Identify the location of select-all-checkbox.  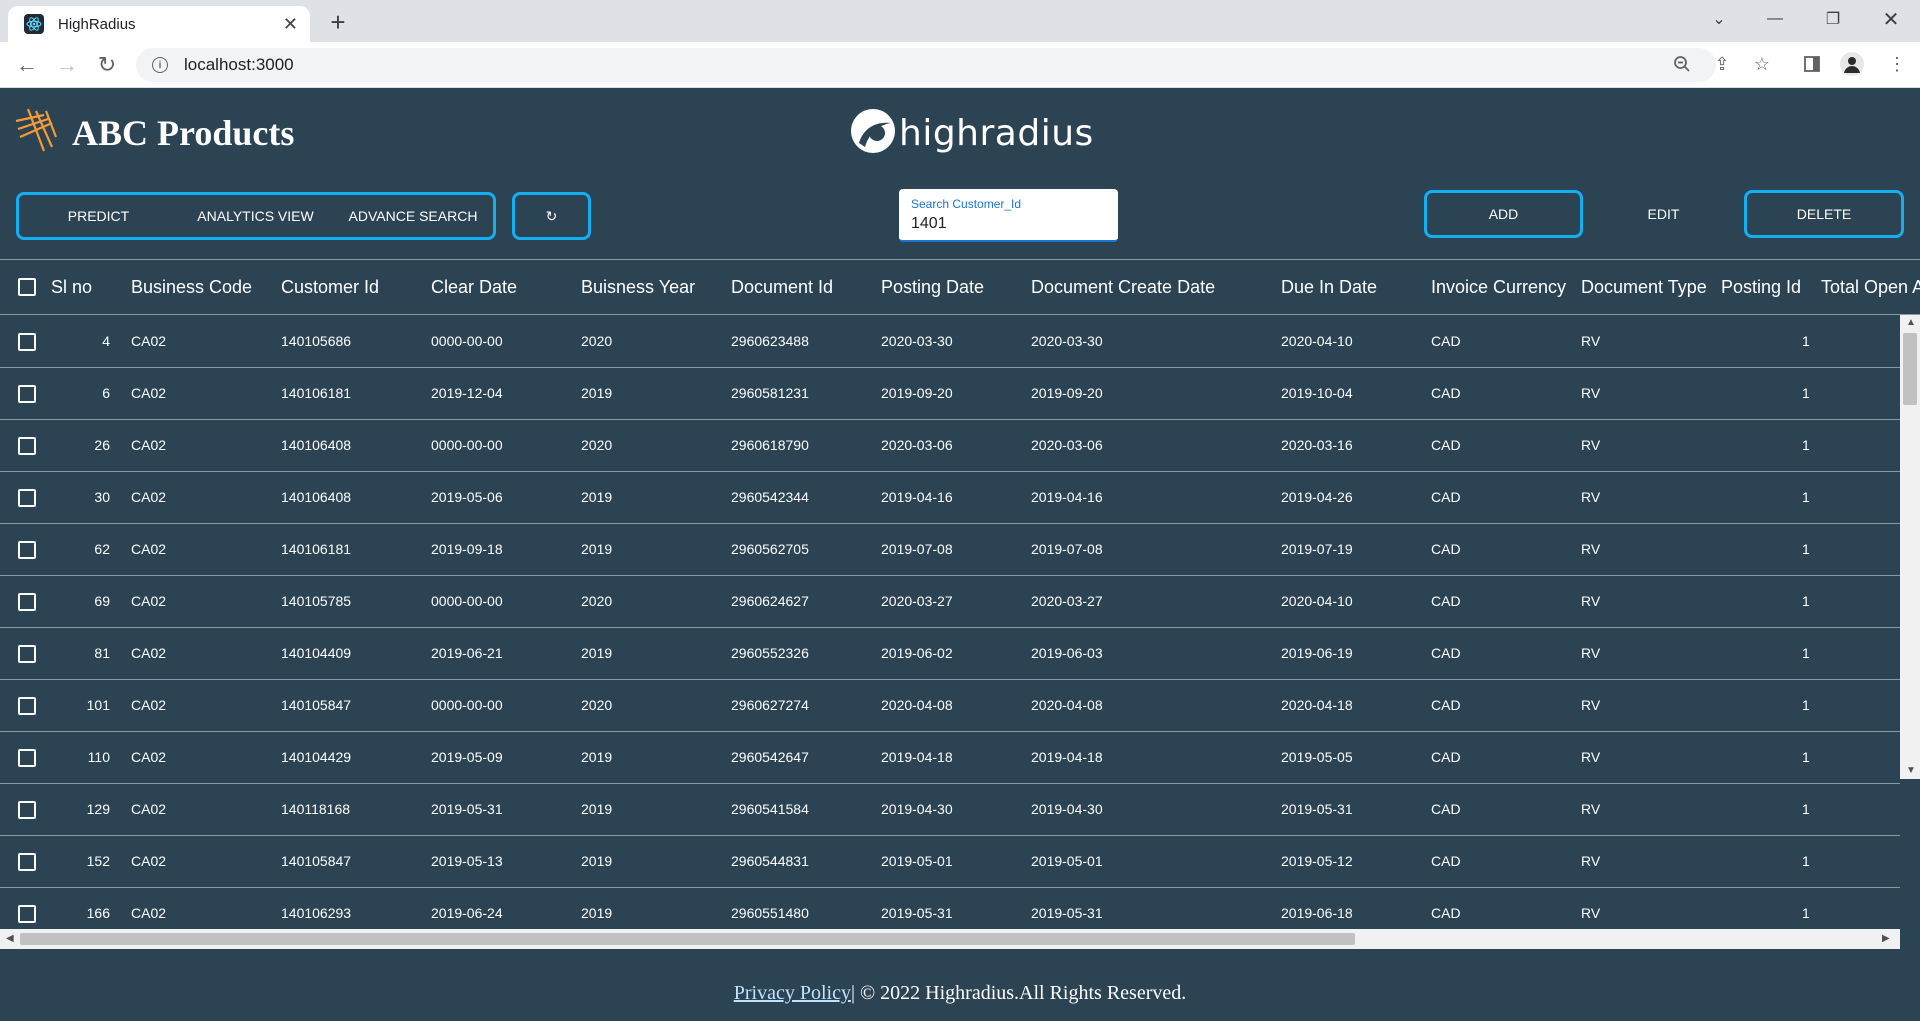
(27, 287).